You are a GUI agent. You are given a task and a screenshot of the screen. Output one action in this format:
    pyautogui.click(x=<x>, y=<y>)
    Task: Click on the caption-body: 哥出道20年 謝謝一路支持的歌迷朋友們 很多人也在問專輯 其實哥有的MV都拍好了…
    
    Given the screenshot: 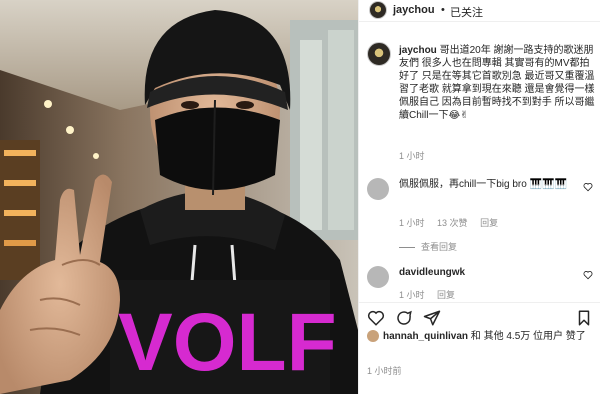 What is the action you would take?
    pyautogui.click(x=497, y=83)
    